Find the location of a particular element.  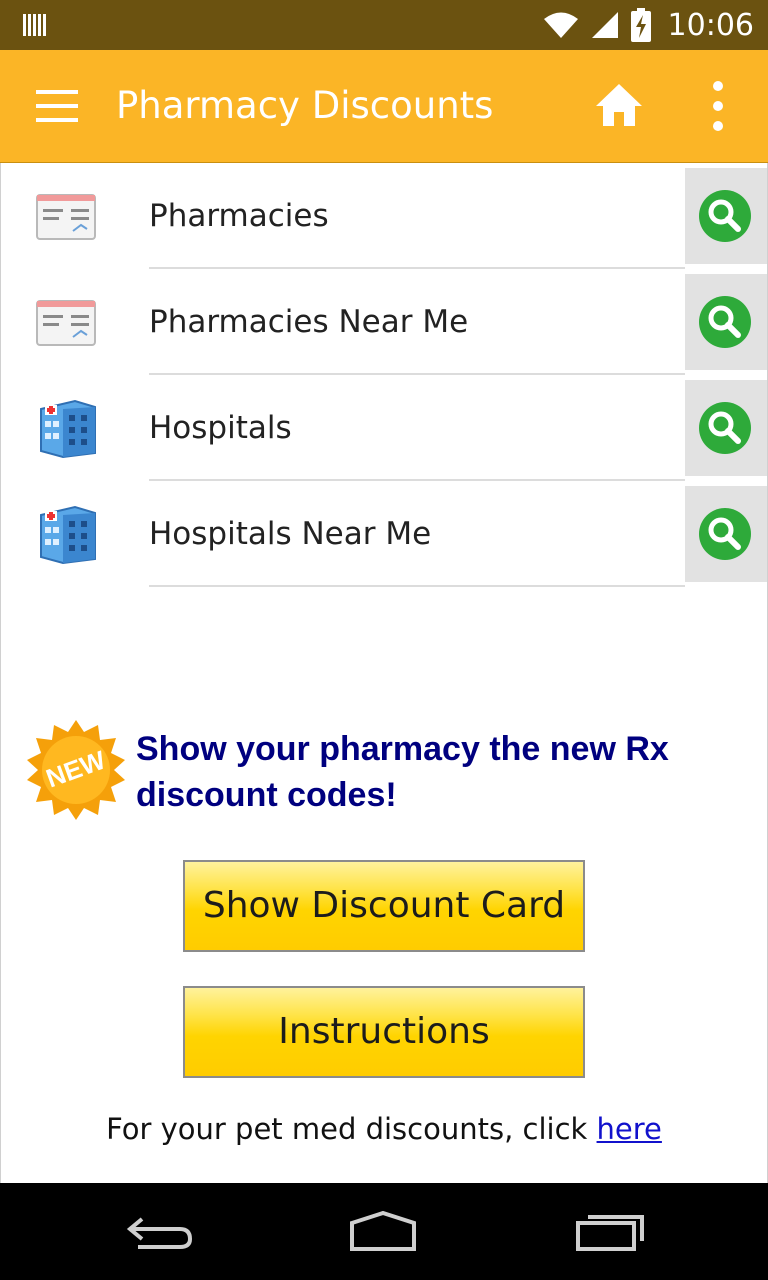

overflow-menu-icon is located at coordinates (718, 106).